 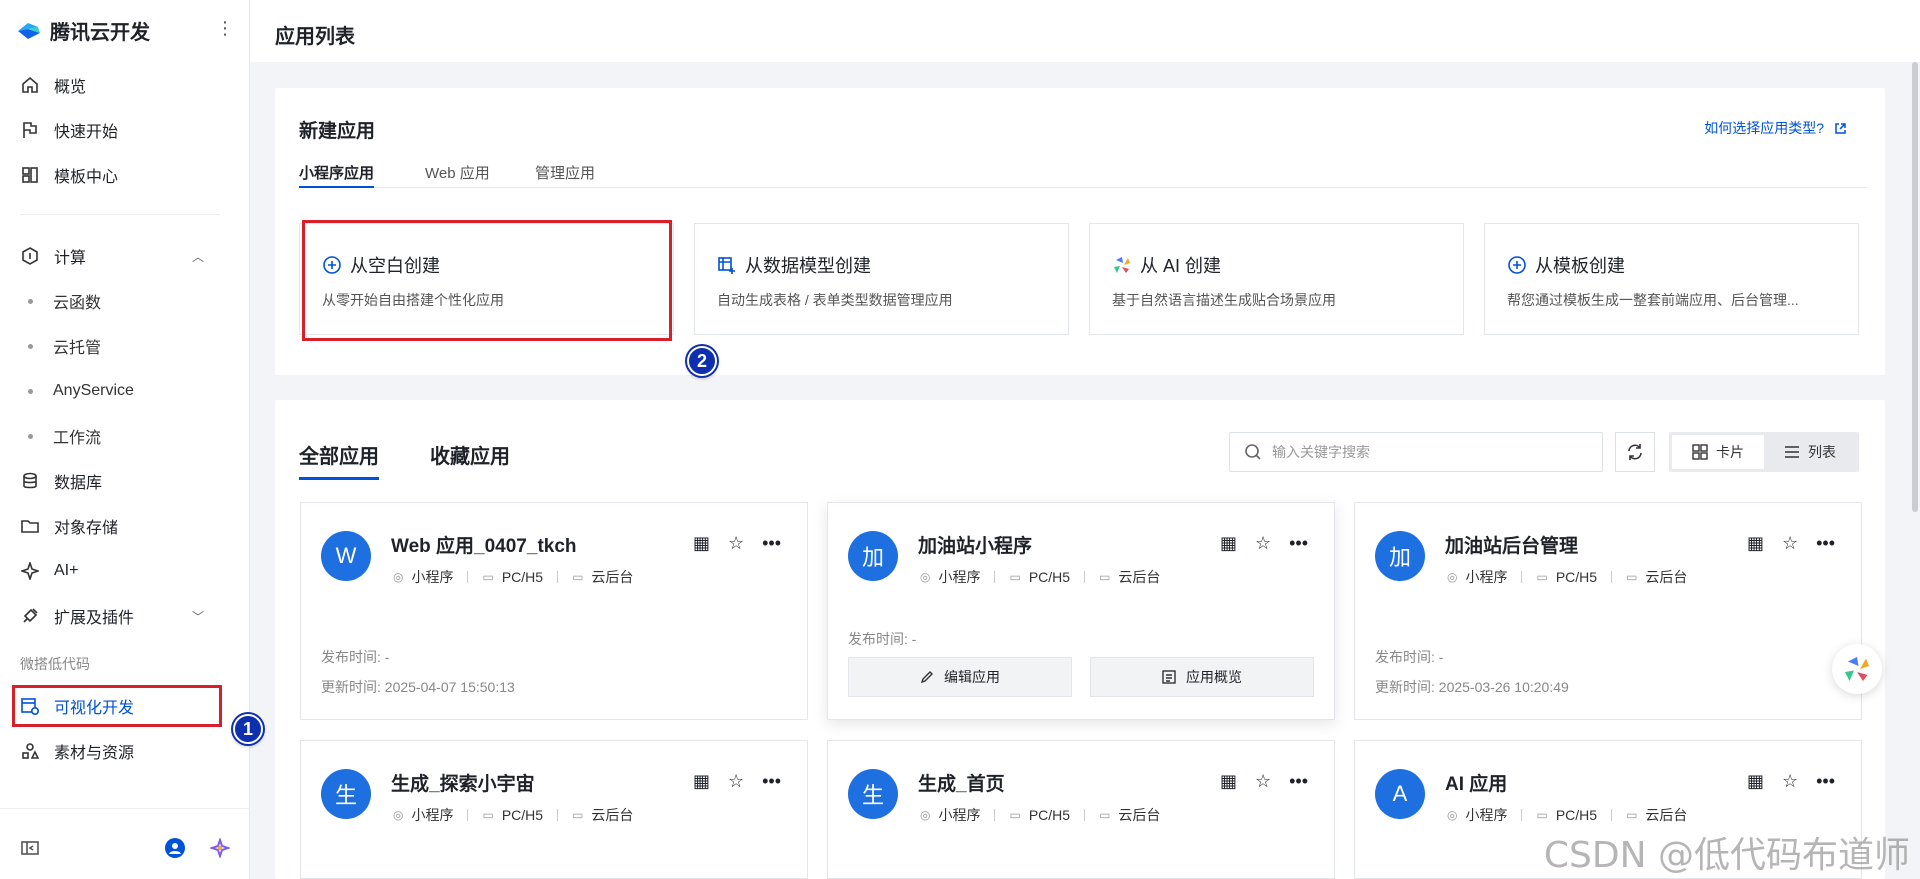 I want to click on page-scrollbar, so click(x=1915, y=287).